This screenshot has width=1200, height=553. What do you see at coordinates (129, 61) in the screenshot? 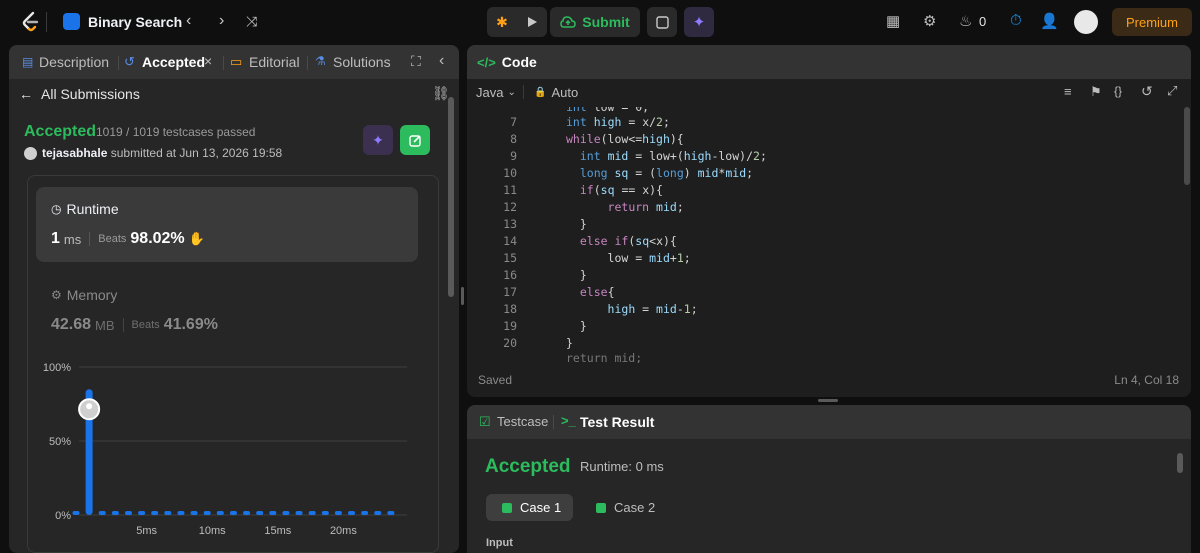
I see `history-icon: ↺` at bounding box center [129, 61].